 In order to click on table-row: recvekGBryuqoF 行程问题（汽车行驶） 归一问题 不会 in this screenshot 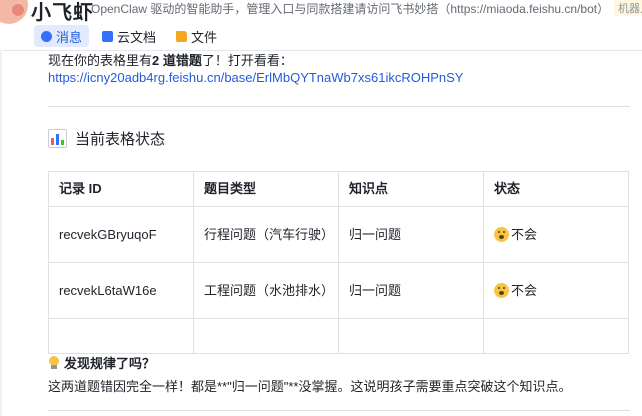, I will do `click(338, 234)`.